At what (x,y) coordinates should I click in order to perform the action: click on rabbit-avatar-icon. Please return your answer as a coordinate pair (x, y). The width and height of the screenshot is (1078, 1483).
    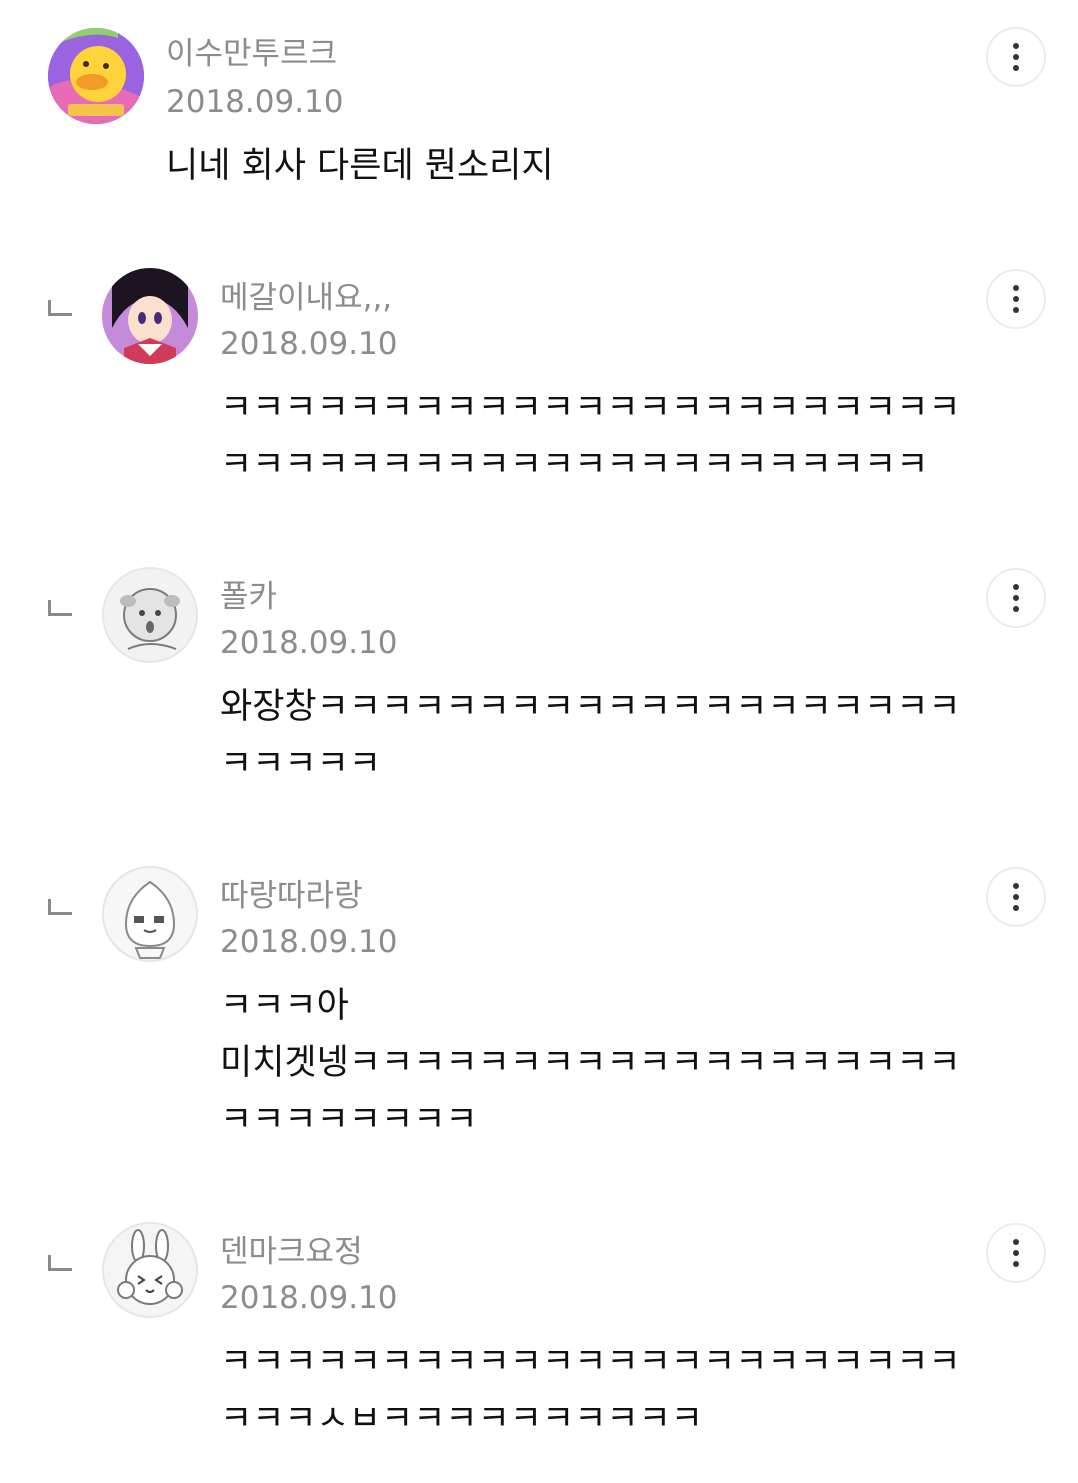
    Looking at the image, I should click on (150, 1270).